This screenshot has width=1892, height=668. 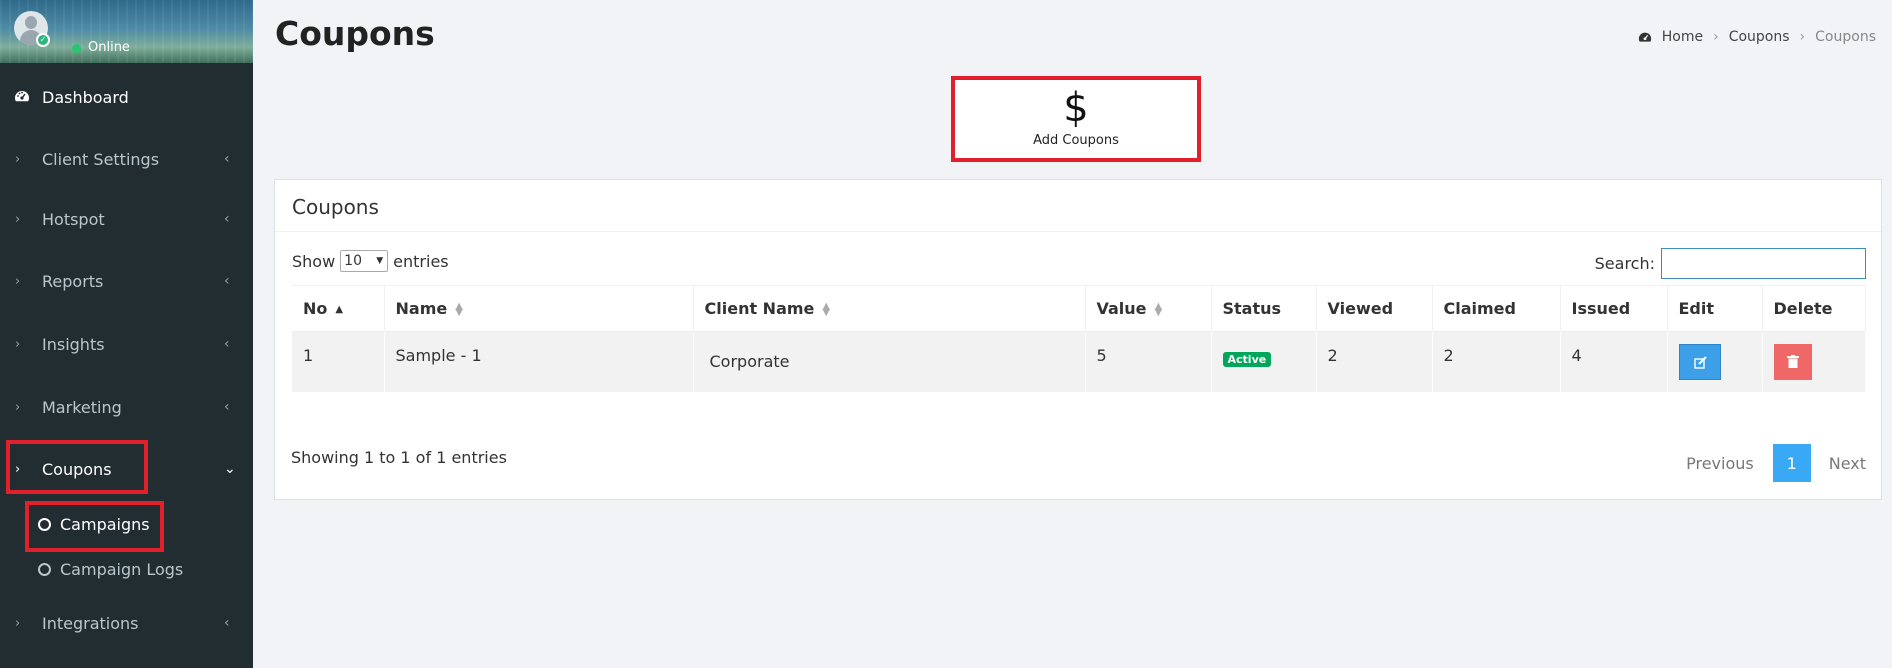 I want to click on sidebar-item-integrations: › Integrations ‹, so click(x=126, y=623).